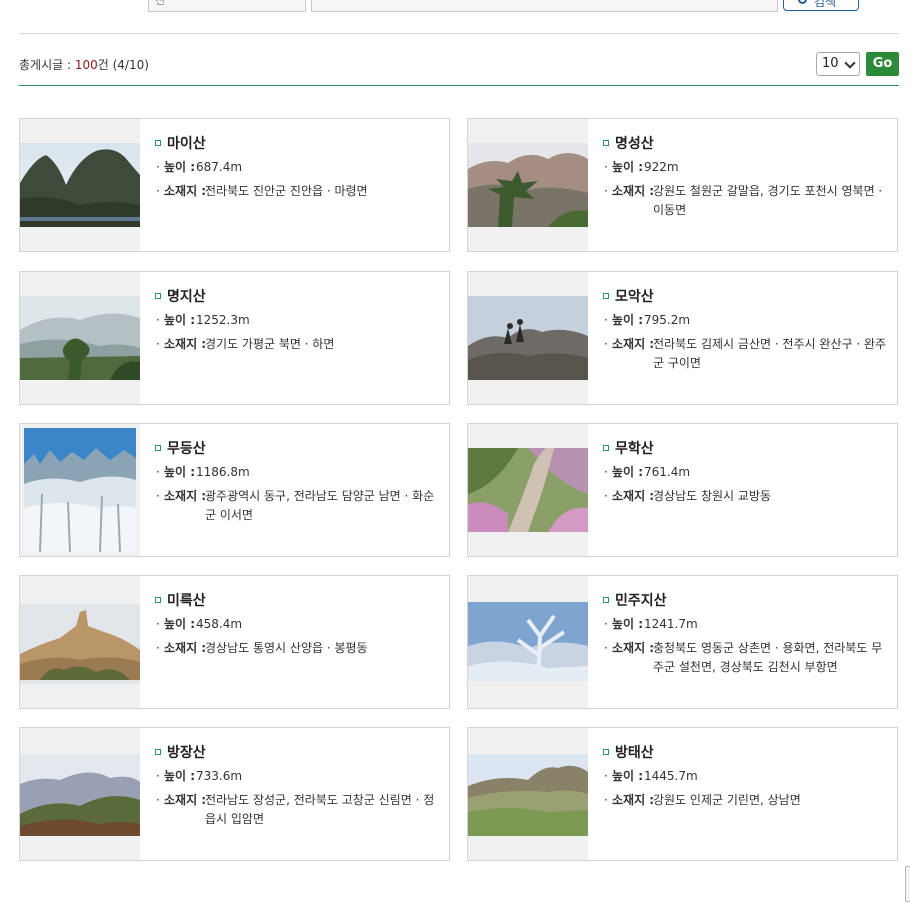  I want to click on height-row: · 높이 : 1241.7m, so click(748, 624).